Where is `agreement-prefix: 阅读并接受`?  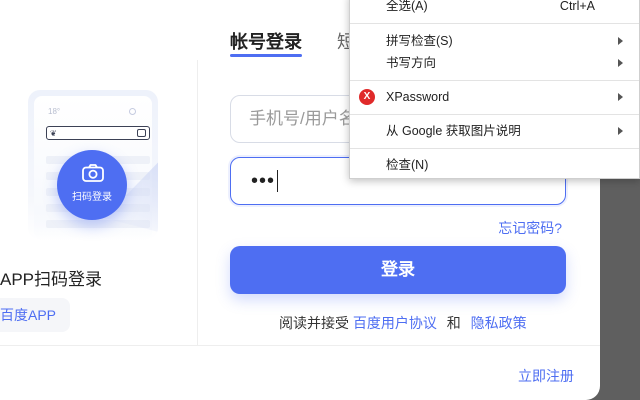
agreement-prefix: 阅读并接受 is located at coordinates (314, 323).